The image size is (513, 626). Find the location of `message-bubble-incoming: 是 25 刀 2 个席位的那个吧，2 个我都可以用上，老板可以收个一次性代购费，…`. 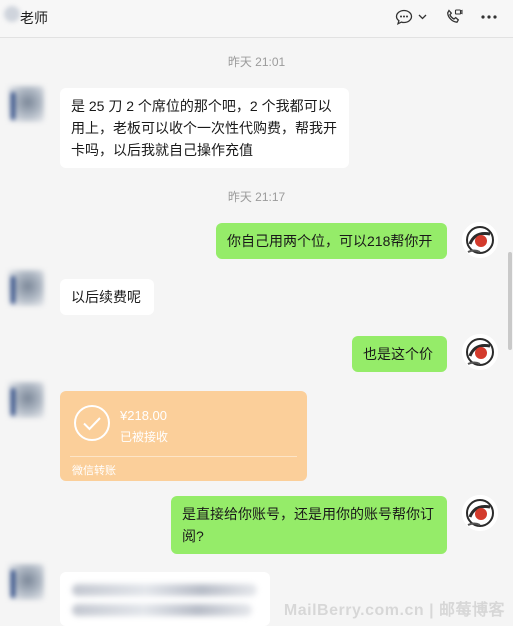

message-bubble-incoming: 是 25 刀 2 个席位的那个吧，2 个我都可以用上，老板可以收个一次性代购费，… is located at coordinates (204, 128).